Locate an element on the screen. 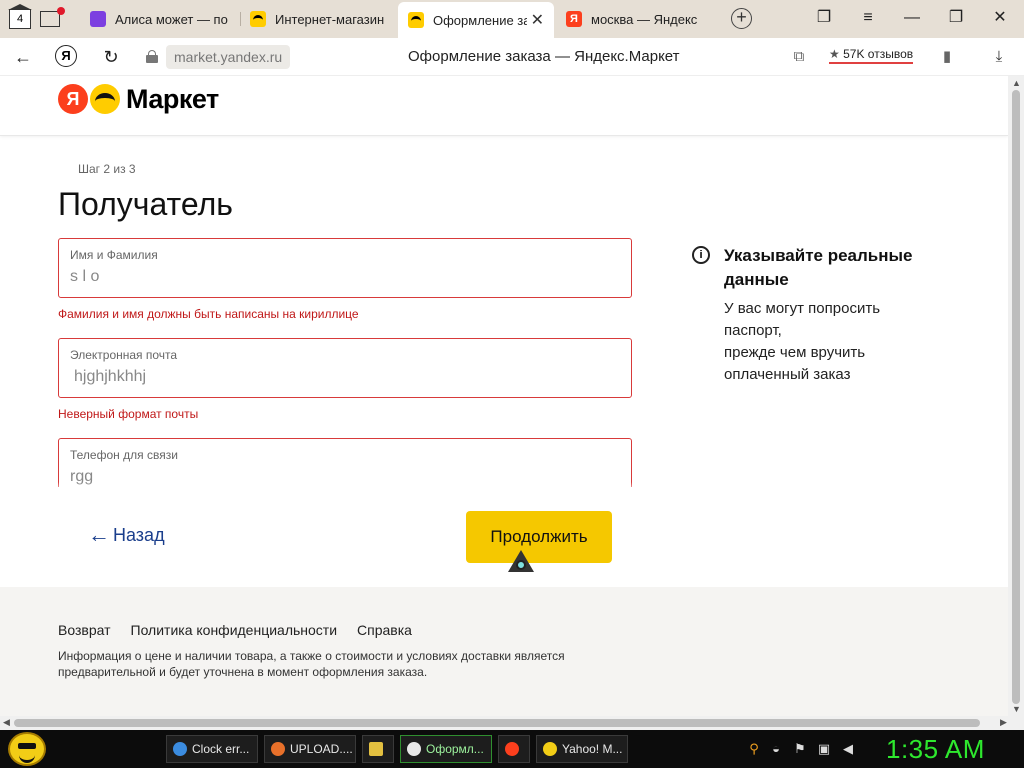 The height and width of the screenshot is (768, 1024). email-error: Неверный формат почты is located at coordinates (128, 414).